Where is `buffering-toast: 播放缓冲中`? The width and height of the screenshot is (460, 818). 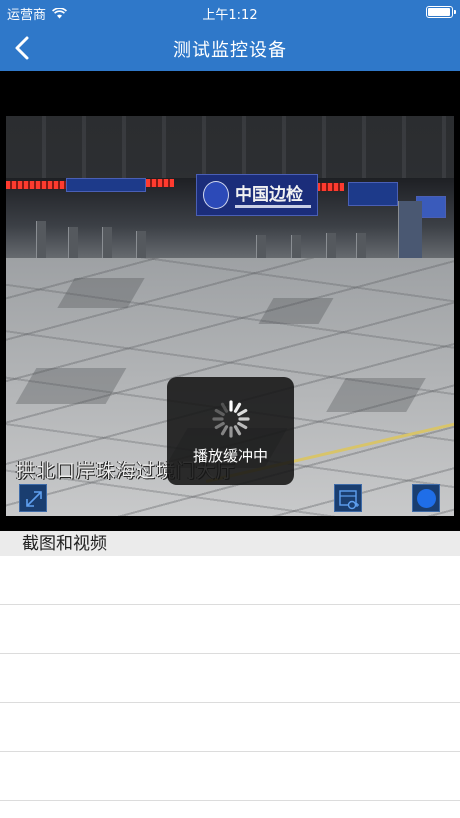
buffering-toast: 播放缓冲中 is located at coordinates (230, 431).